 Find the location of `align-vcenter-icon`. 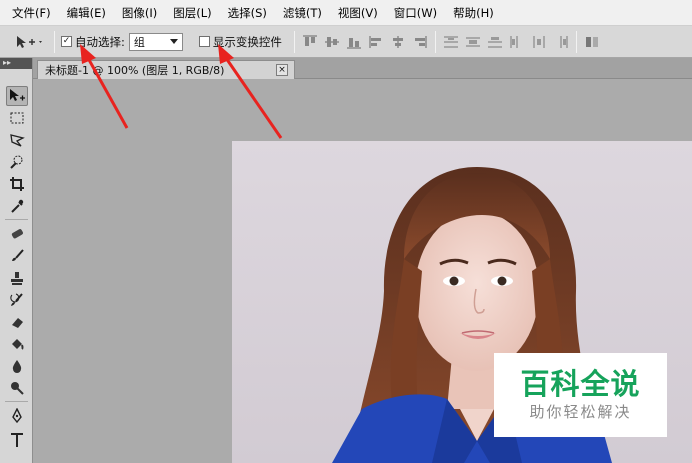

align-vcenter-icon is located at coordinates (332, 42).